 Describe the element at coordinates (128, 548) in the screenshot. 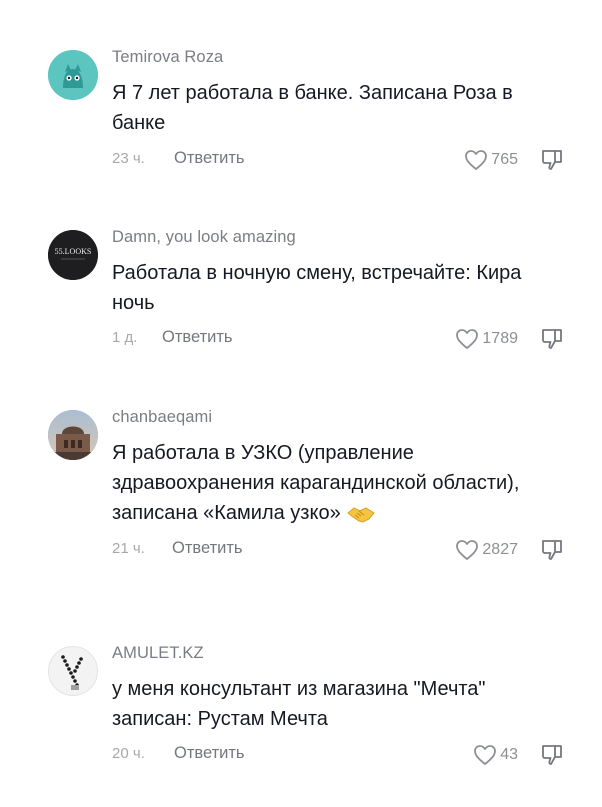

I see `comment-time: 21 ч.` at that location.